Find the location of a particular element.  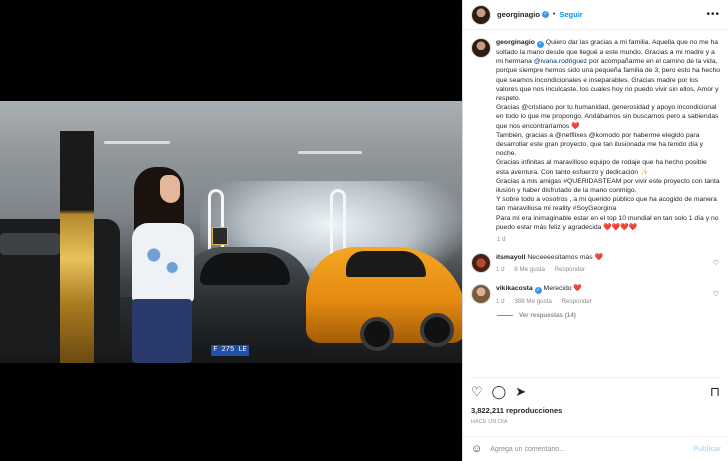

gold-pillar is located at coordinates (77, 247).